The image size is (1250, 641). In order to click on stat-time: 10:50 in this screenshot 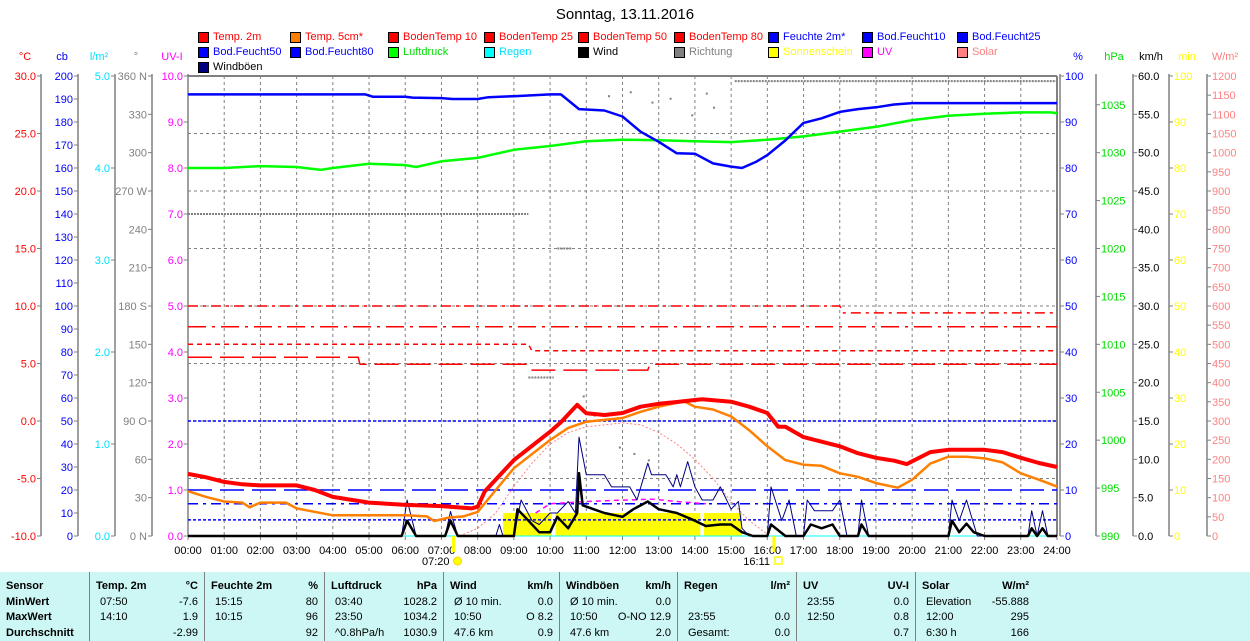, I will do `click(584, 617)`.